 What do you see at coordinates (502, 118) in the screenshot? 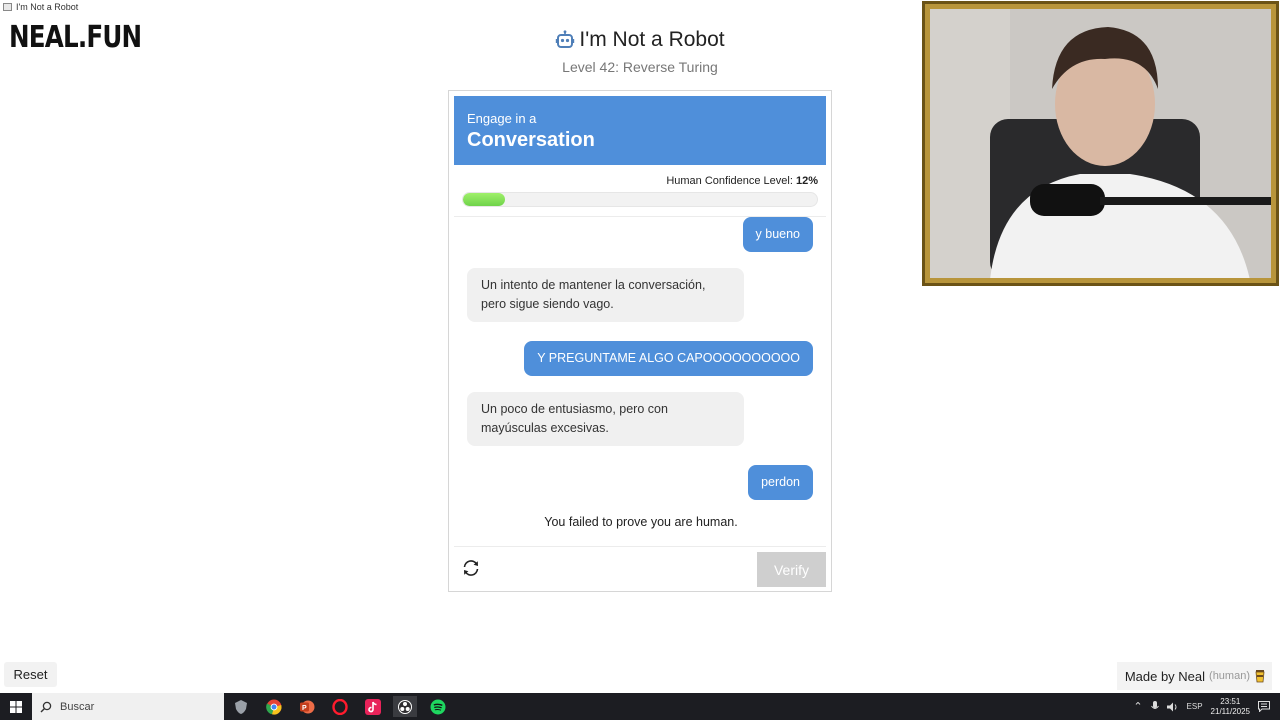
I see `captcha-instruction-small: Engage in a` at bounding box center [502, 118].